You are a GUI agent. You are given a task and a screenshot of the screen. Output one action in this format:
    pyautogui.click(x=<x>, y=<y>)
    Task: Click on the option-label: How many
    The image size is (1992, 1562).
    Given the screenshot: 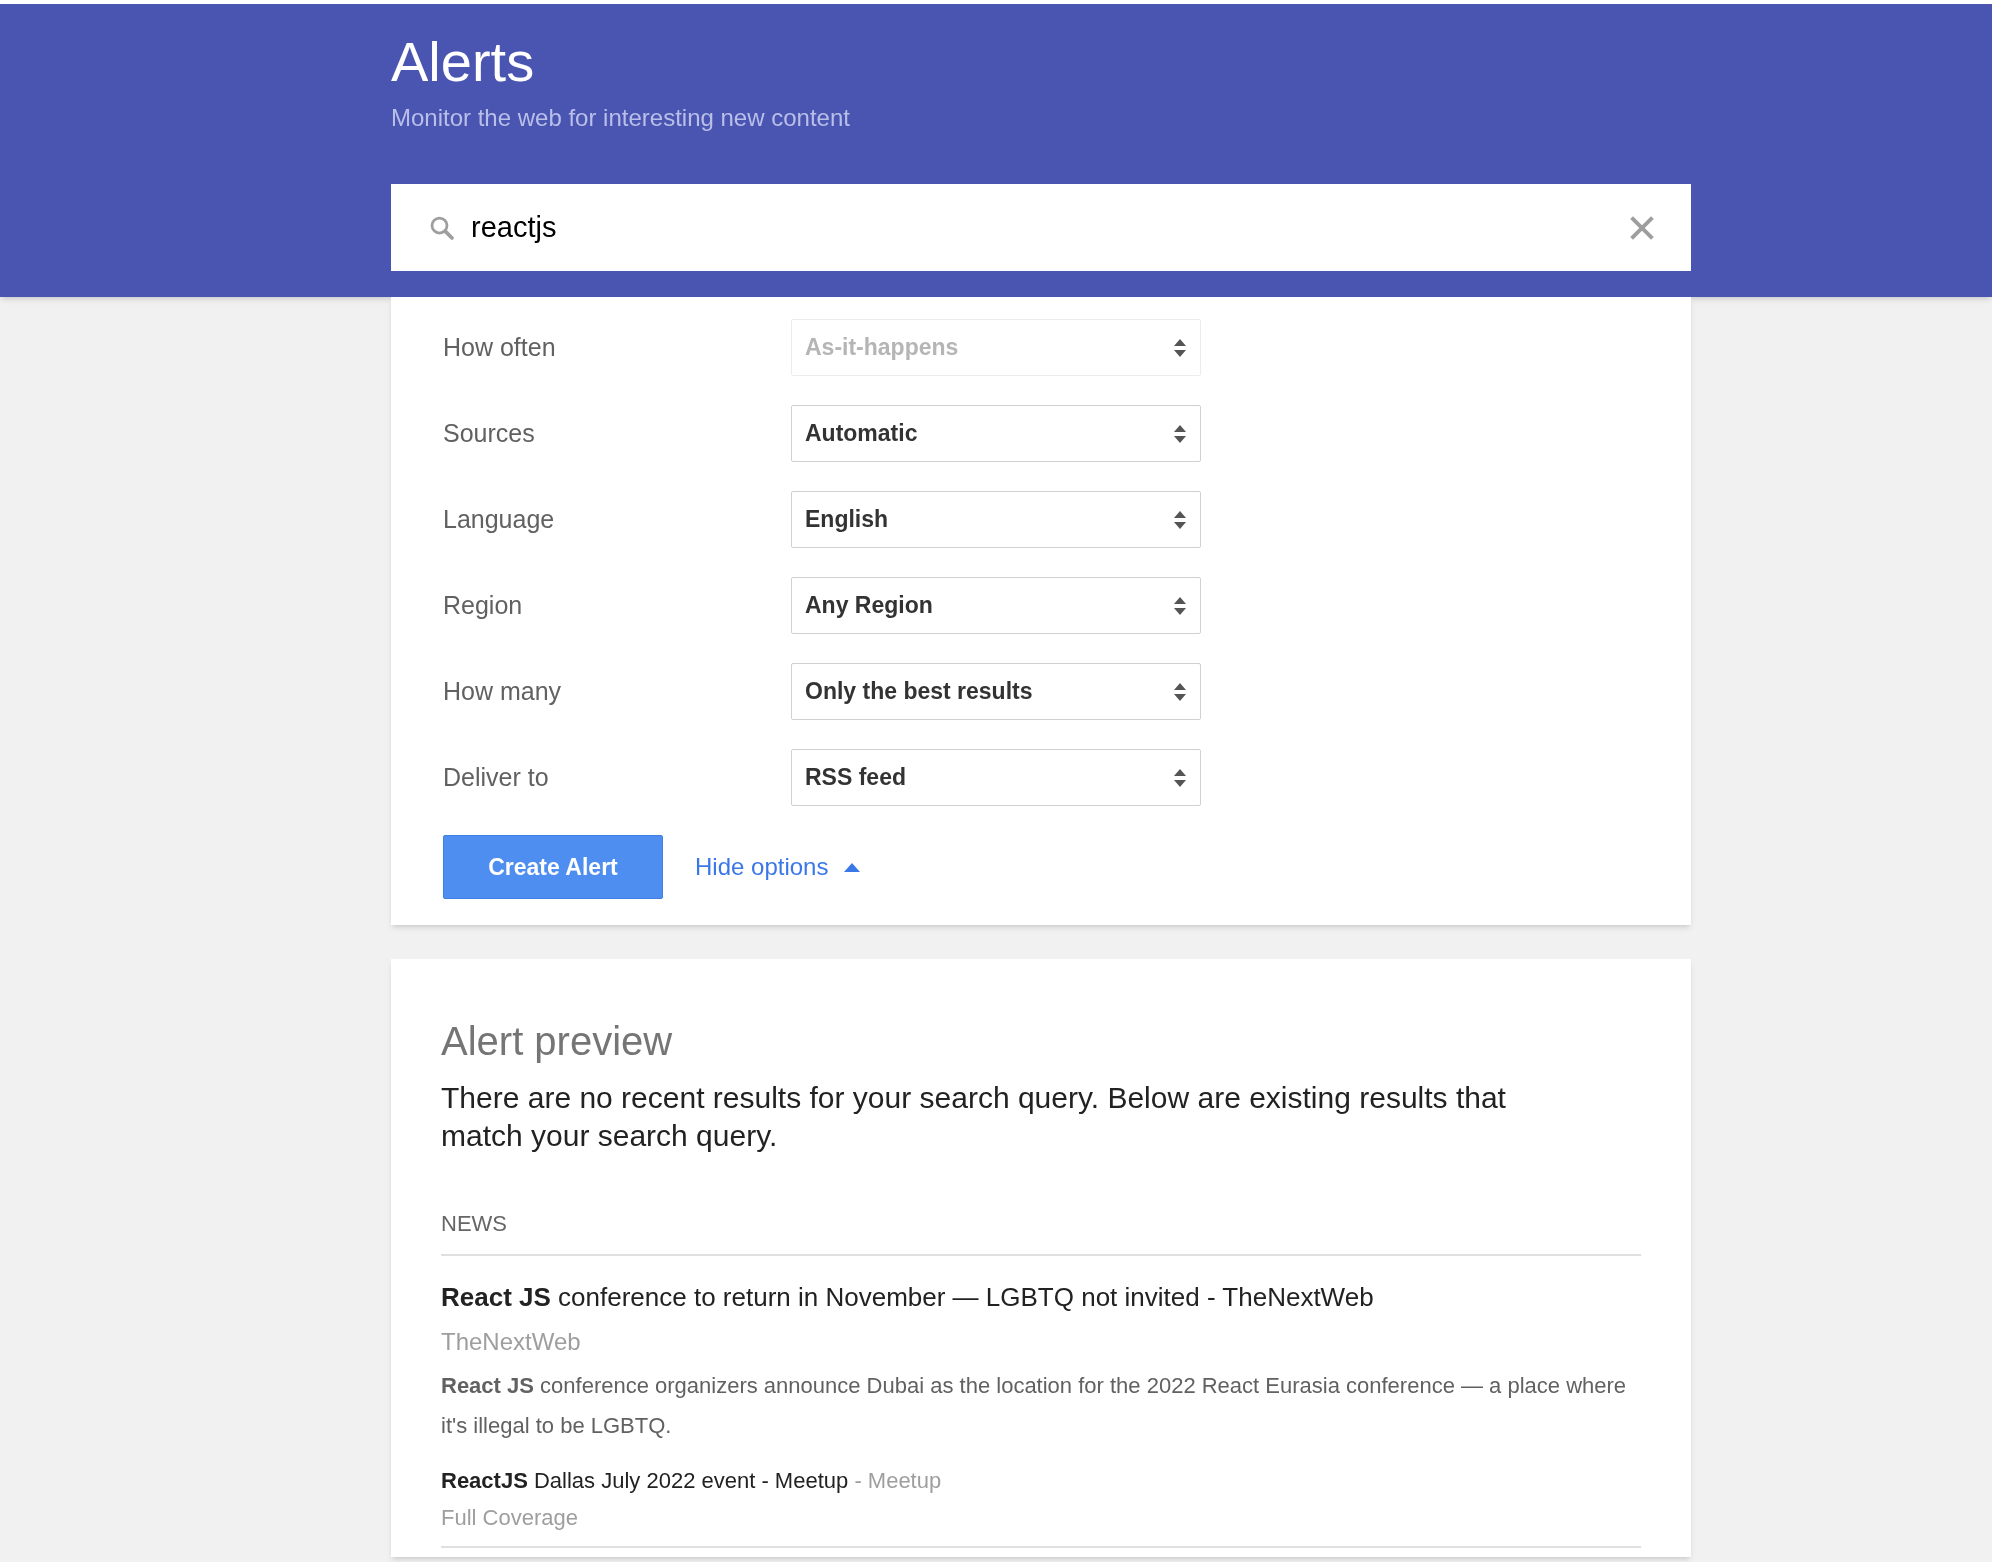 What is the action you would take?
    pyautogui.click(x=503, y=691)
    